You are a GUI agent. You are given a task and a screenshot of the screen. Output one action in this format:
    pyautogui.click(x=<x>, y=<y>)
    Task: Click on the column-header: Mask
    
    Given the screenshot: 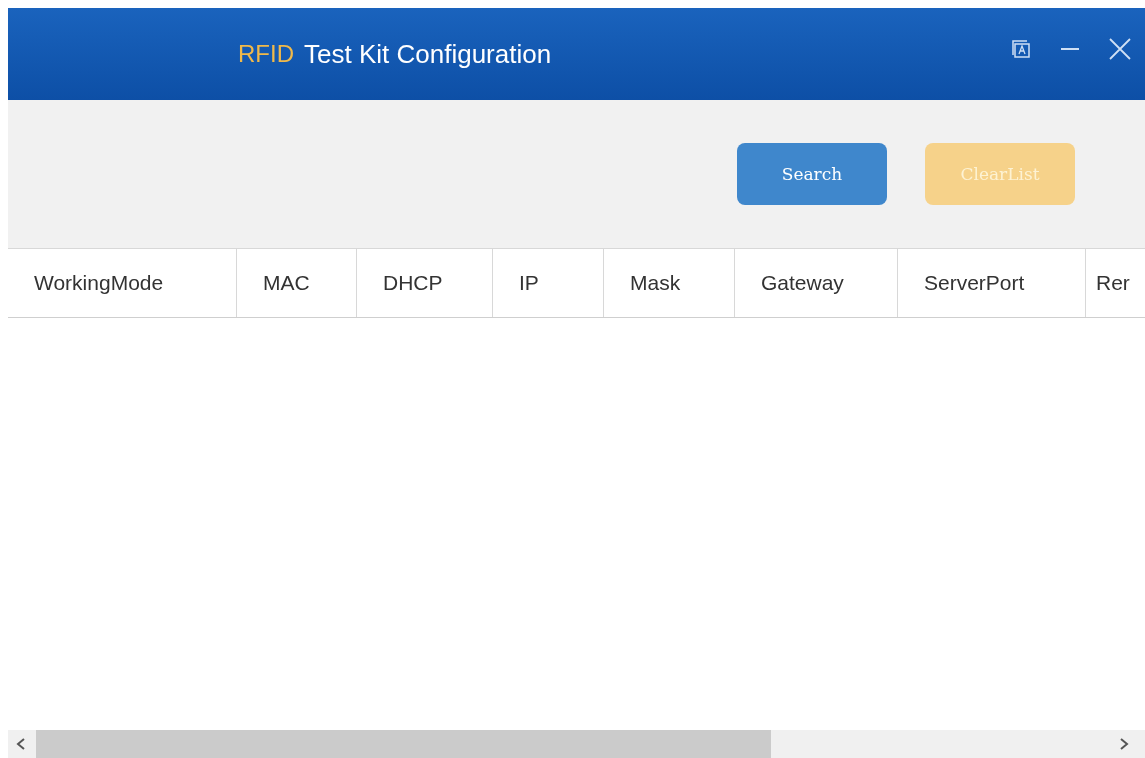 What is the action you would take?
    pyautogui.click(x=669, y=283)
    